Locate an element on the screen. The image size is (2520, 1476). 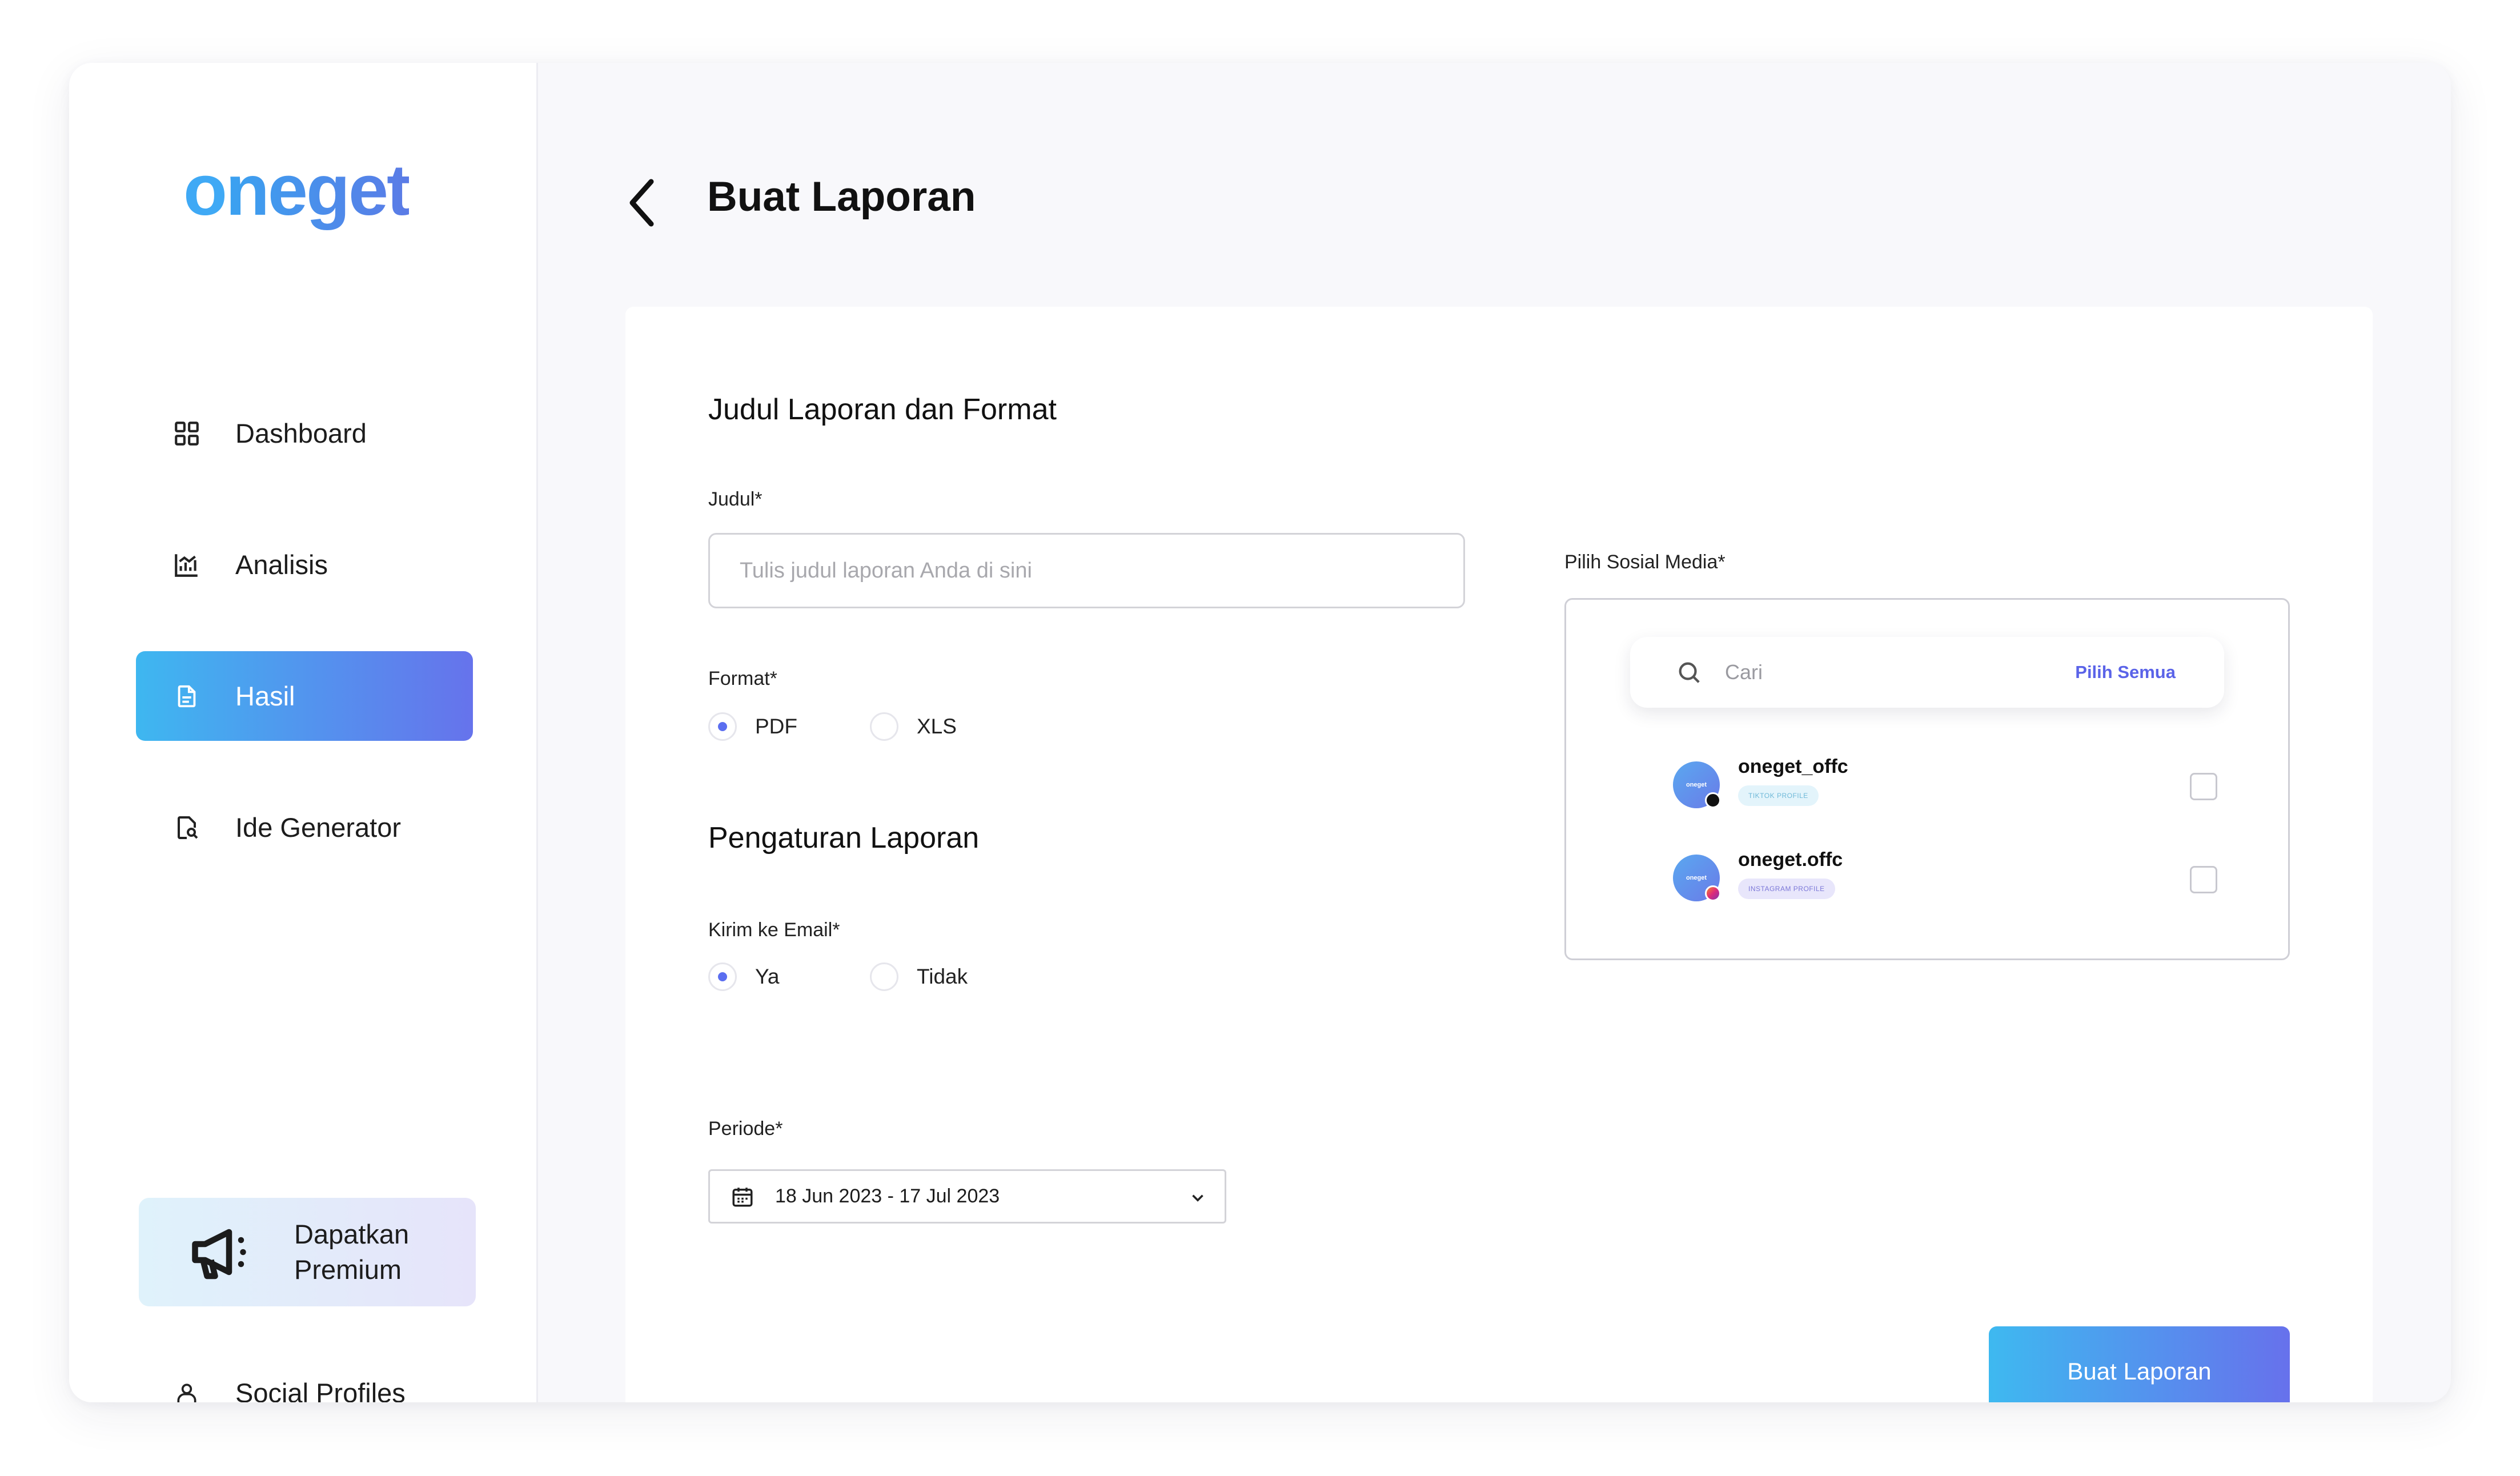
account-name: oneget_offc is located at coordinates (1793, 766).